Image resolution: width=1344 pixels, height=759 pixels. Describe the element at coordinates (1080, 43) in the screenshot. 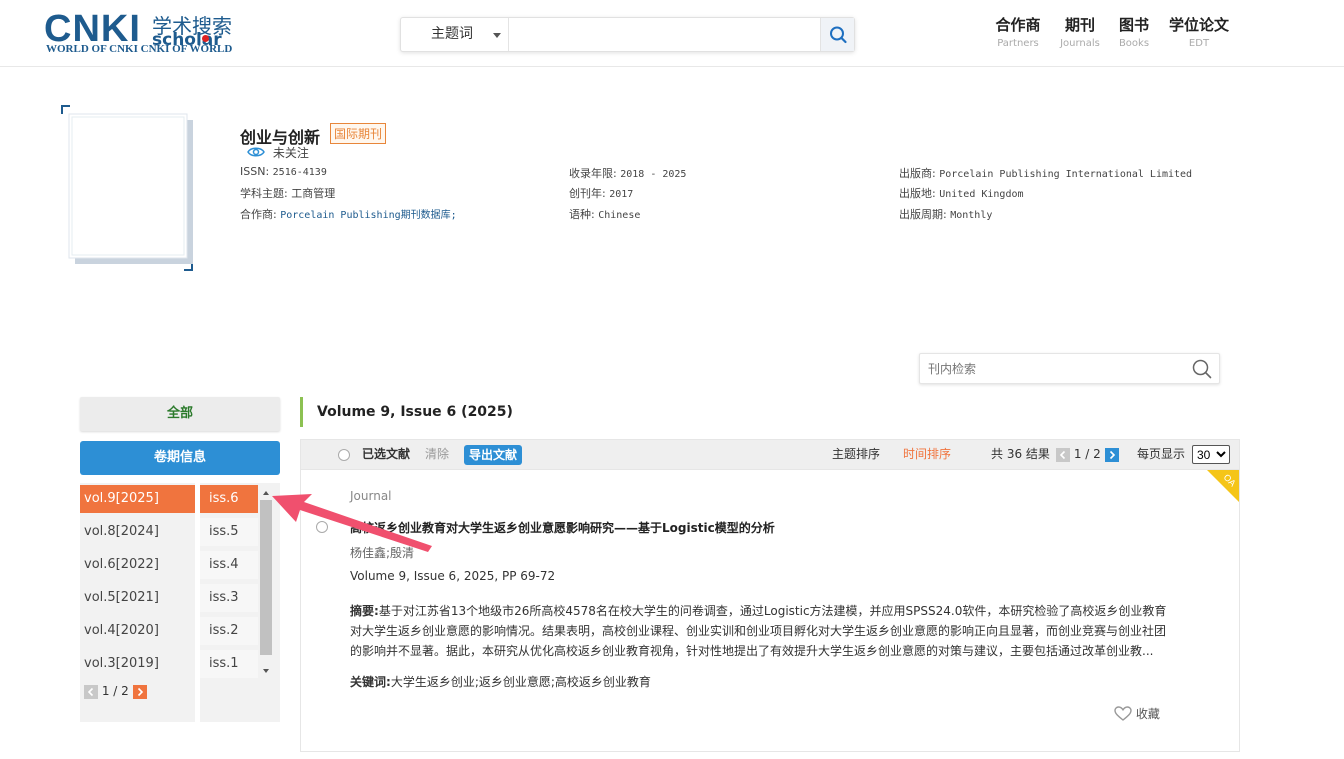

I see `nav-journals-en: Journals` at that location.